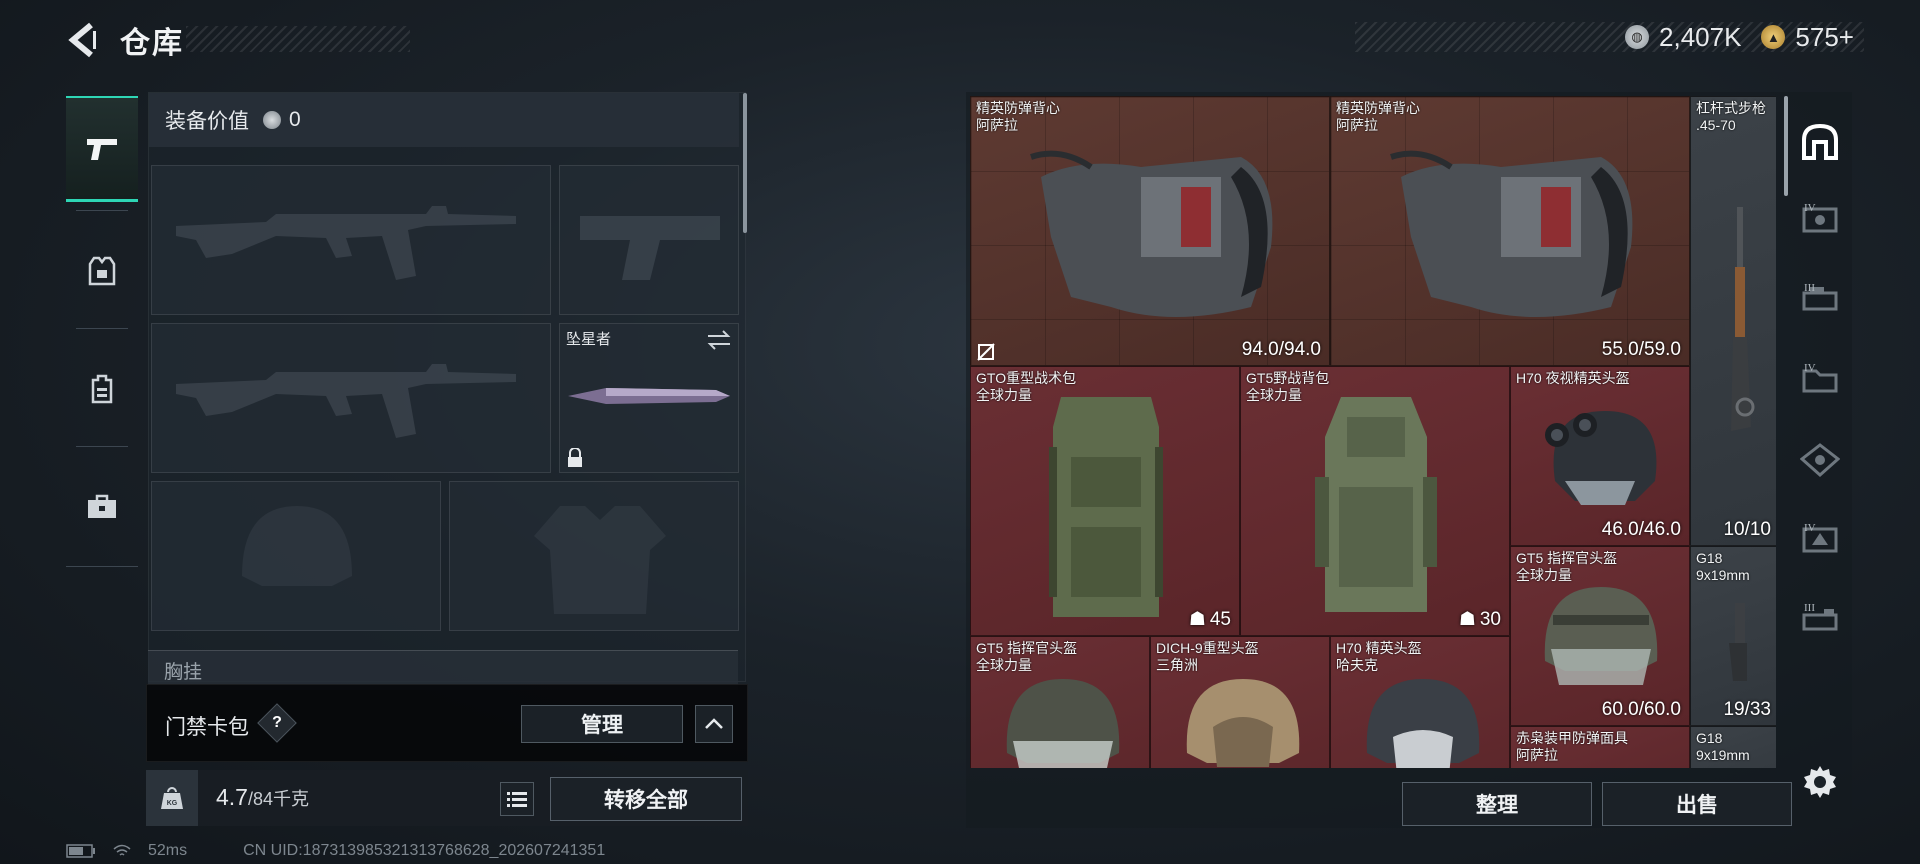 The height and width of the screenshot is (864, 1920). I want to click on item-ammo: 10/10, so click(1747, 529).